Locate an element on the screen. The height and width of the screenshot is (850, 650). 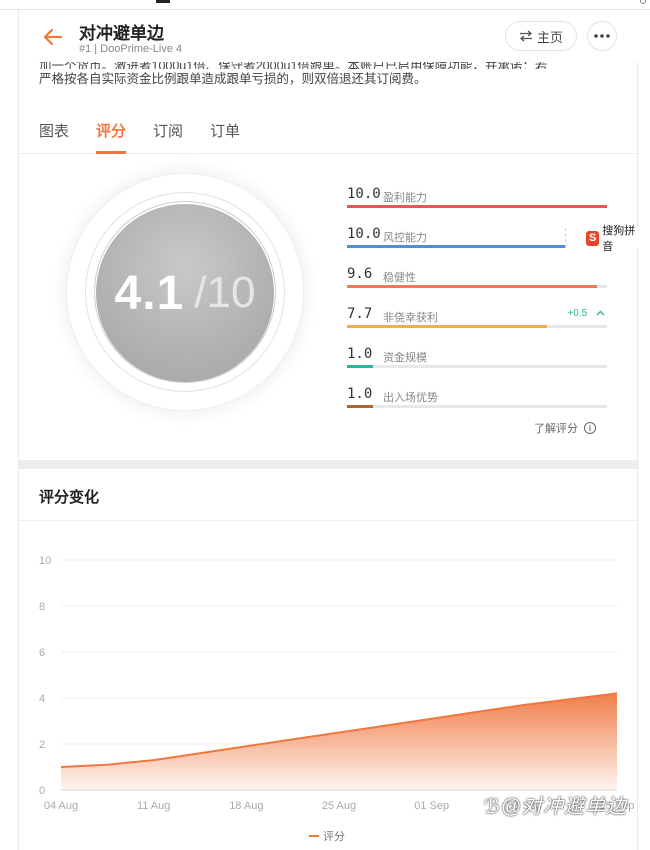
swap-arrows-icon is located at coordinates (525, 36).